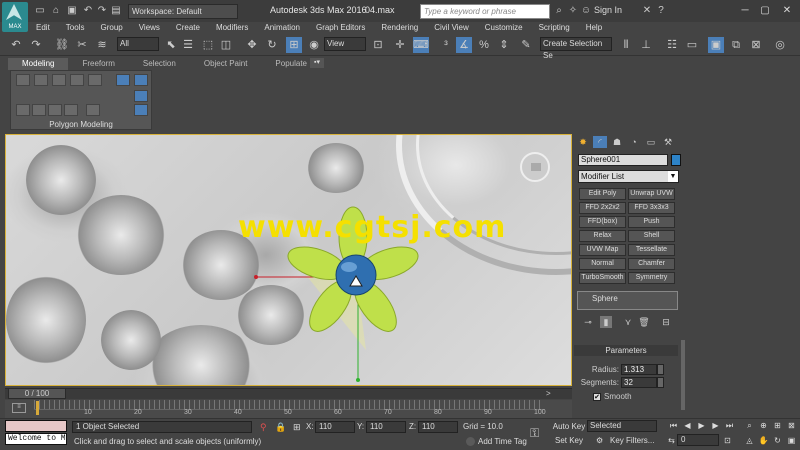 This screenshot has width=800, height=450. What do you see at coordinates (37, 393) in the screenshot?
I see `time-slider-thumb: 0 / 100` at bounding box center [37, 393].